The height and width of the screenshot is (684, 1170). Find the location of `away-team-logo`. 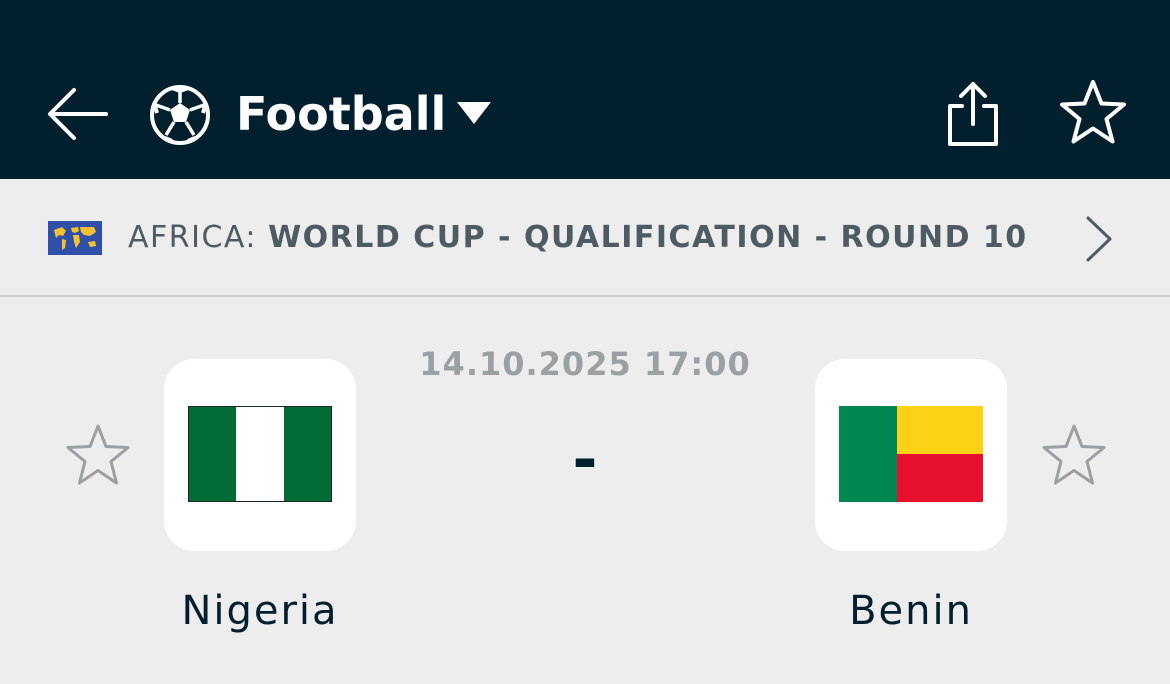

away-team-logo is located at coordinates (911, 455).